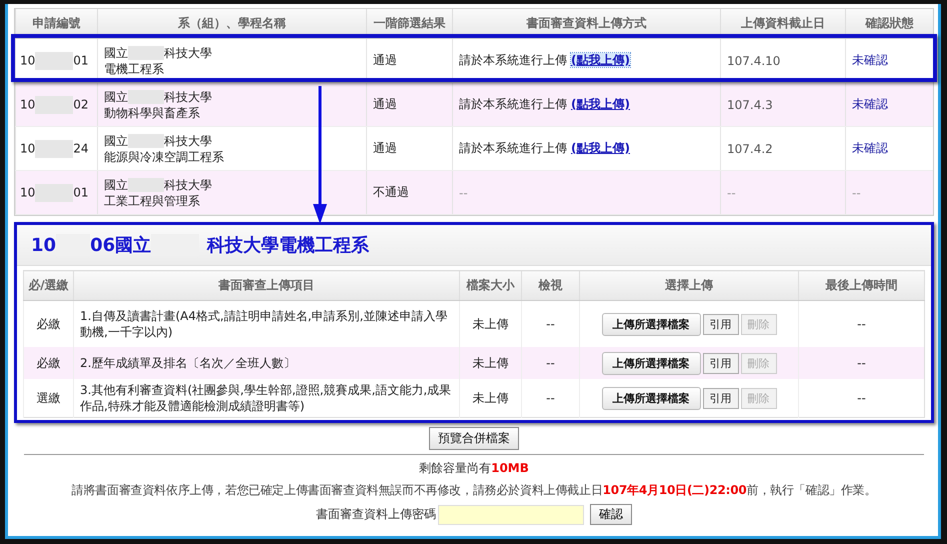  Describe the element at coordinates (152, 112) in the screenshot. I see `department-name: 動物科學與畜產系` at that location.